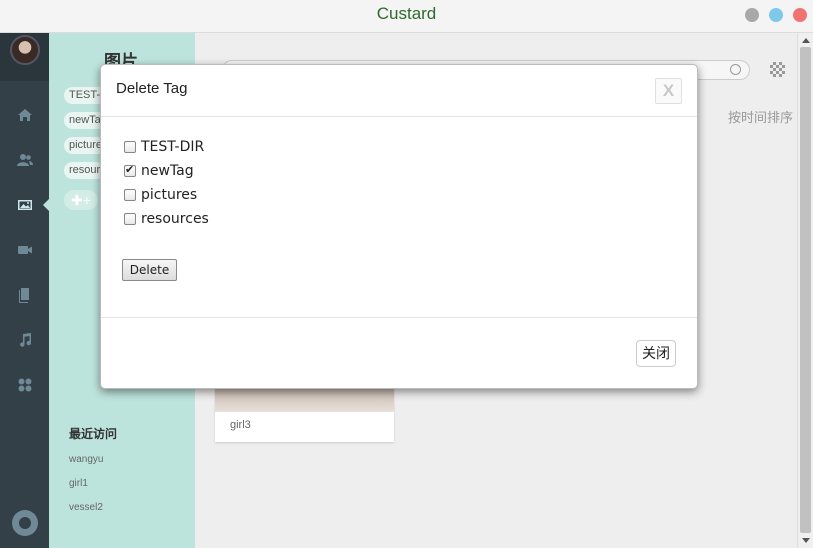 Image resolution: width=813 pixels, height=548 pixels. I want to click on sort-by-time-button: 按时间排序, so click(760, 116).